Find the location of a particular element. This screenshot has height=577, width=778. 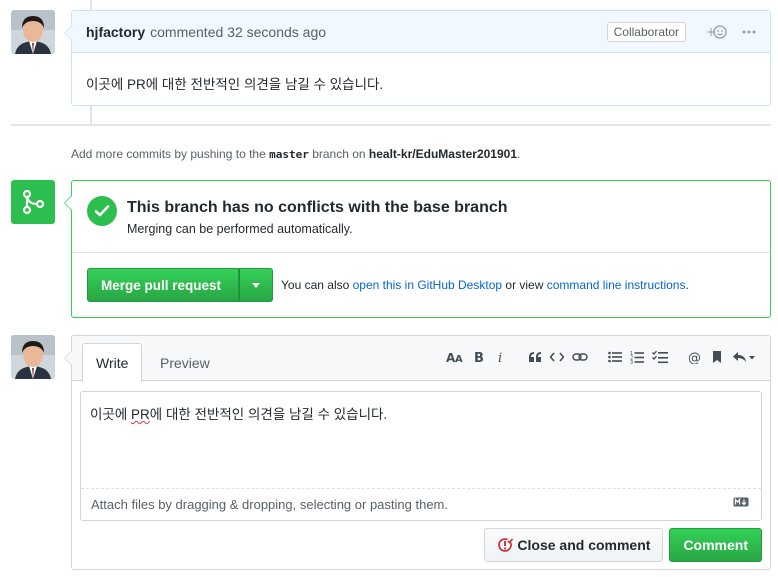

code-icon is located at coordinates (557, 357).